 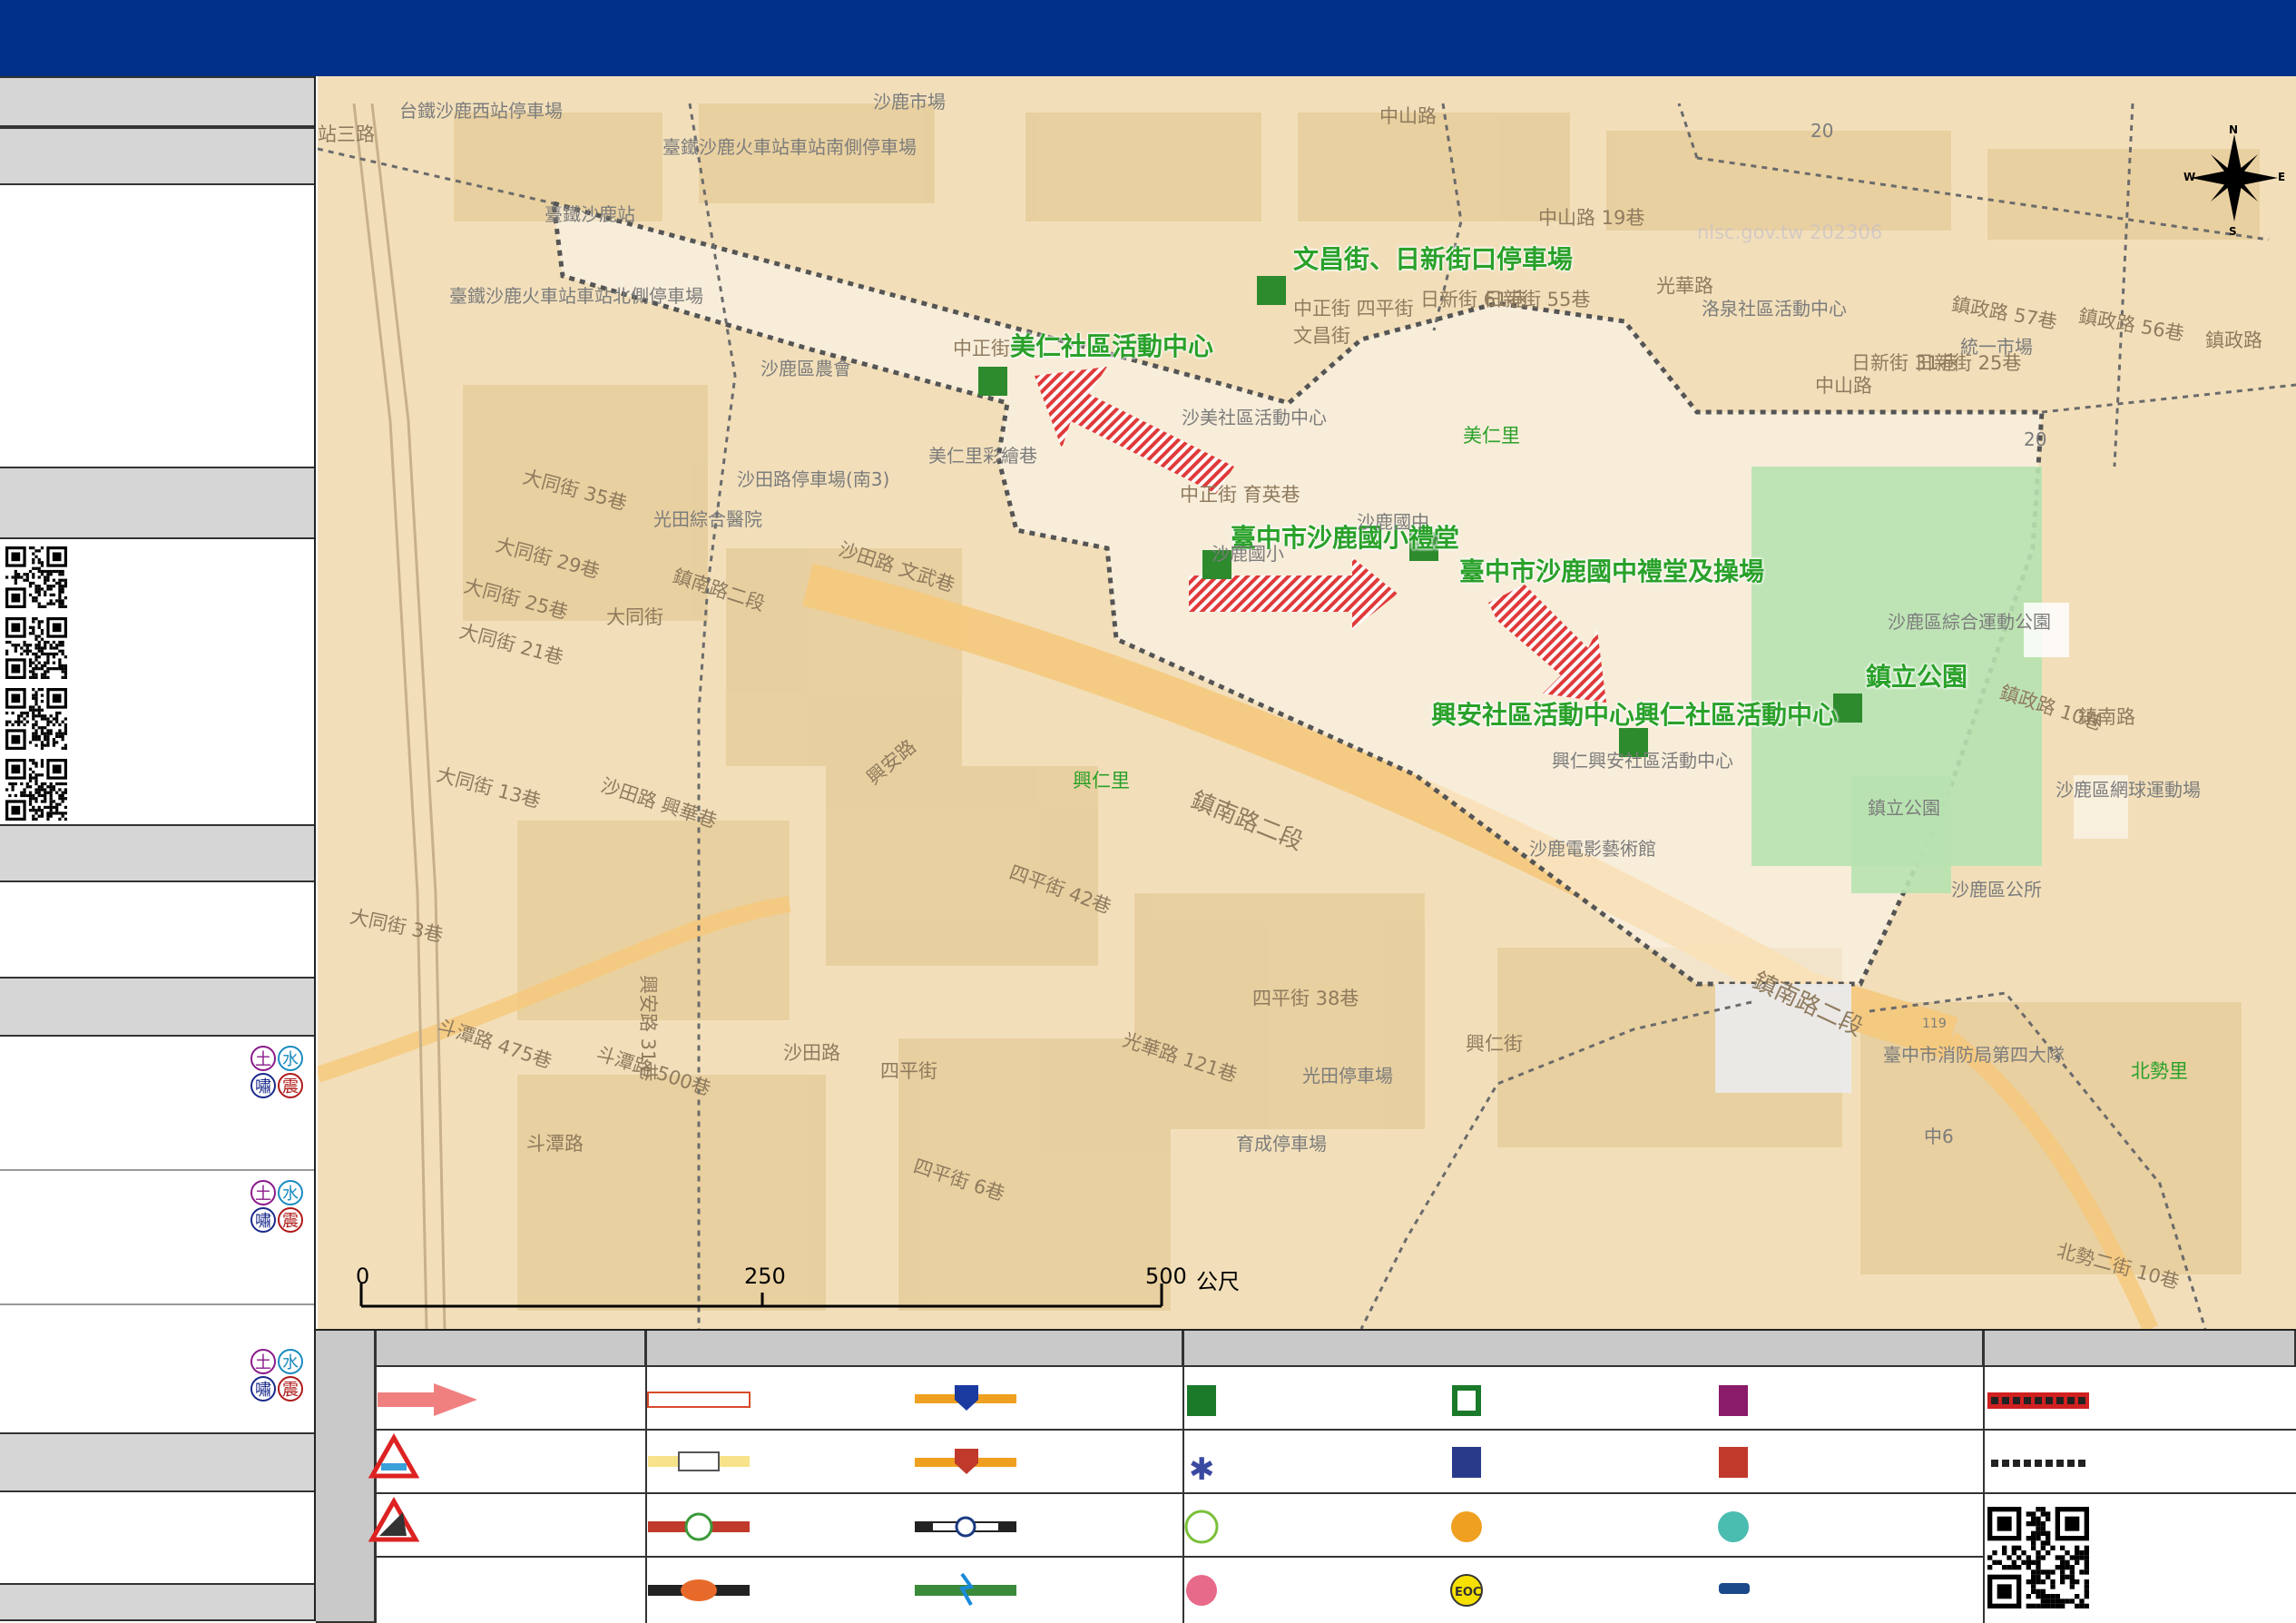 What do you see at coordinates (2233, 231) in the screenshot?
I see `compass-s: S` at bounding box center [2233, 231].